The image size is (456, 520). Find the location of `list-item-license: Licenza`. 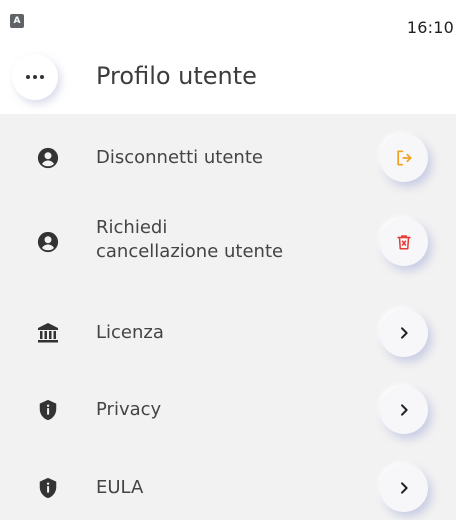

list-item-license: Licenza is located at coordinates (228, 333).